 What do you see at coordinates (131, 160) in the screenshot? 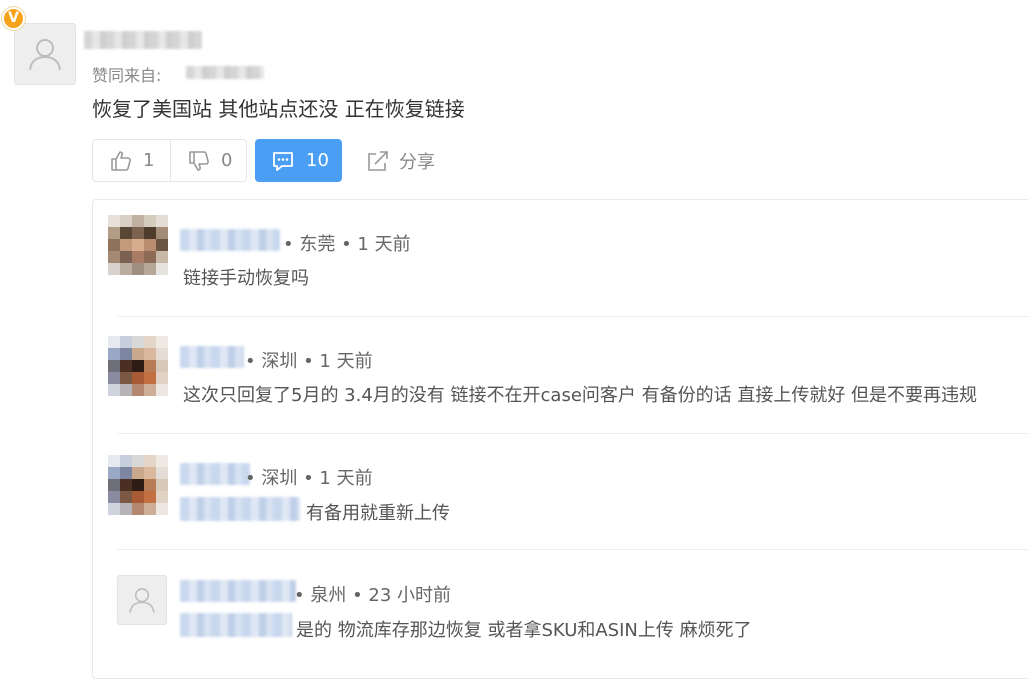
I see `upvote-button: 1` at bounding box center [131, 160].